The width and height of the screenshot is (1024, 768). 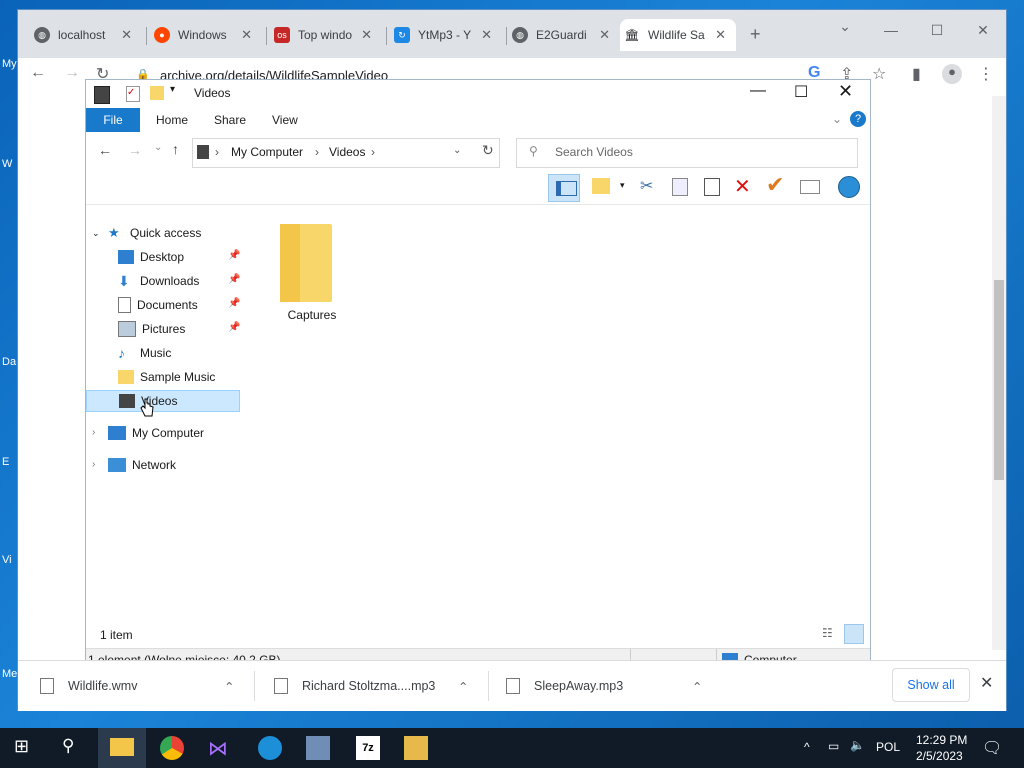 What do you see at coordinates (133, 94) in the screenshot?
I see `properties-icon: ✓` at bounding box center [133, 94].